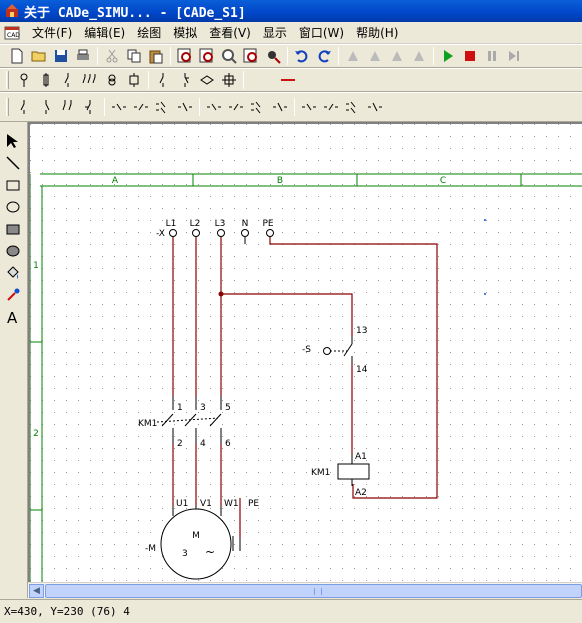 The width and height of the screenshot is (582, 623). I want to click on terminal-l3, so click(221, 233).